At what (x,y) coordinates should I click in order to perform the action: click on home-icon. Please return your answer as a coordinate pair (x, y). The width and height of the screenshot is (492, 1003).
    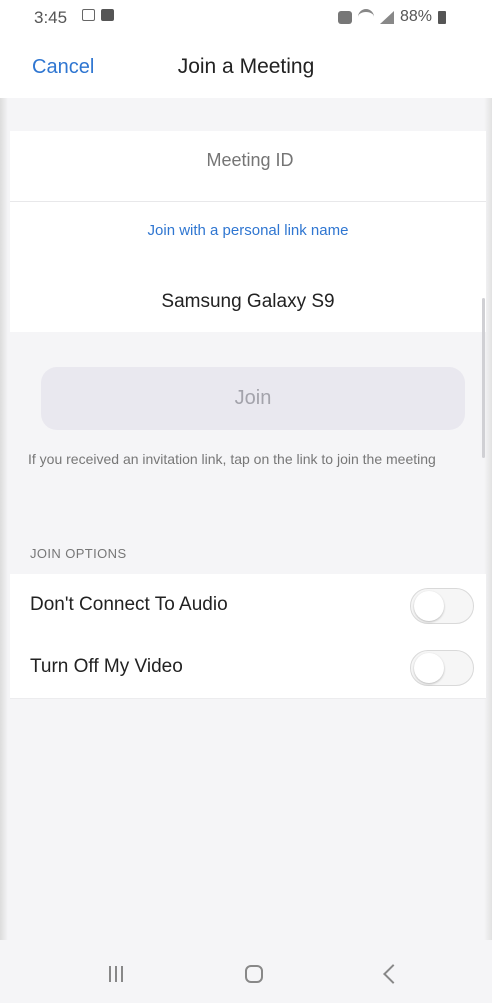
    Looking at the image, I should click on (254, 974).